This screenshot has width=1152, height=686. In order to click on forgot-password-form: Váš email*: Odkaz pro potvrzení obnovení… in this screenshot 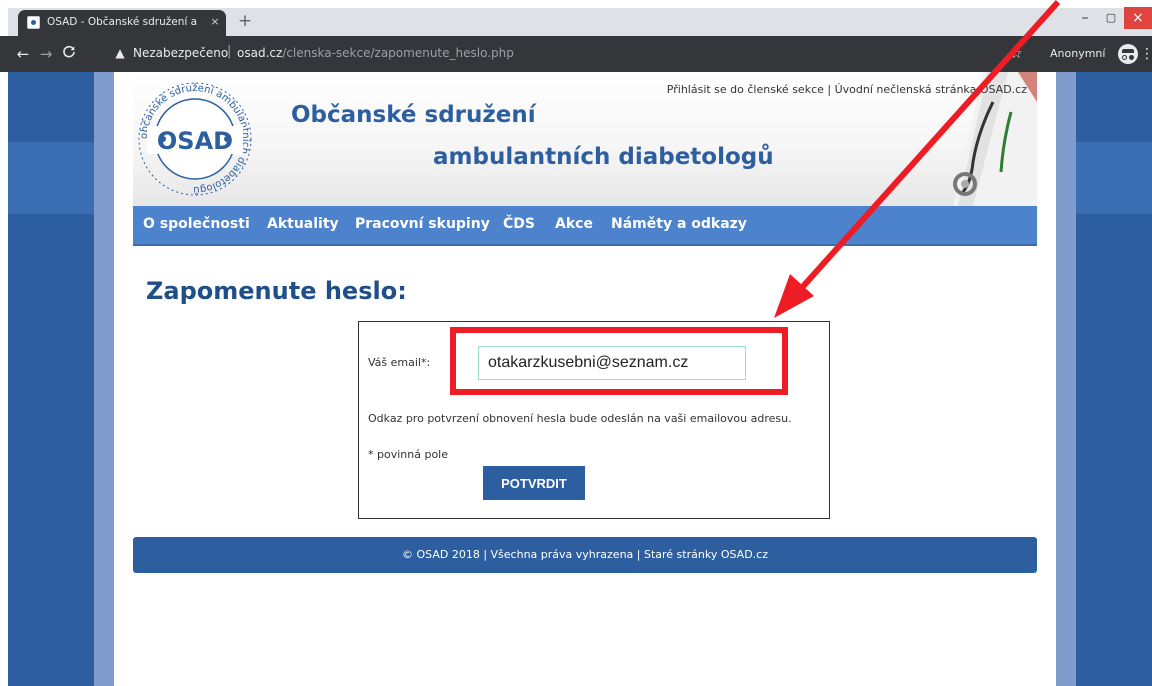, I will do `click(594, 420)`.